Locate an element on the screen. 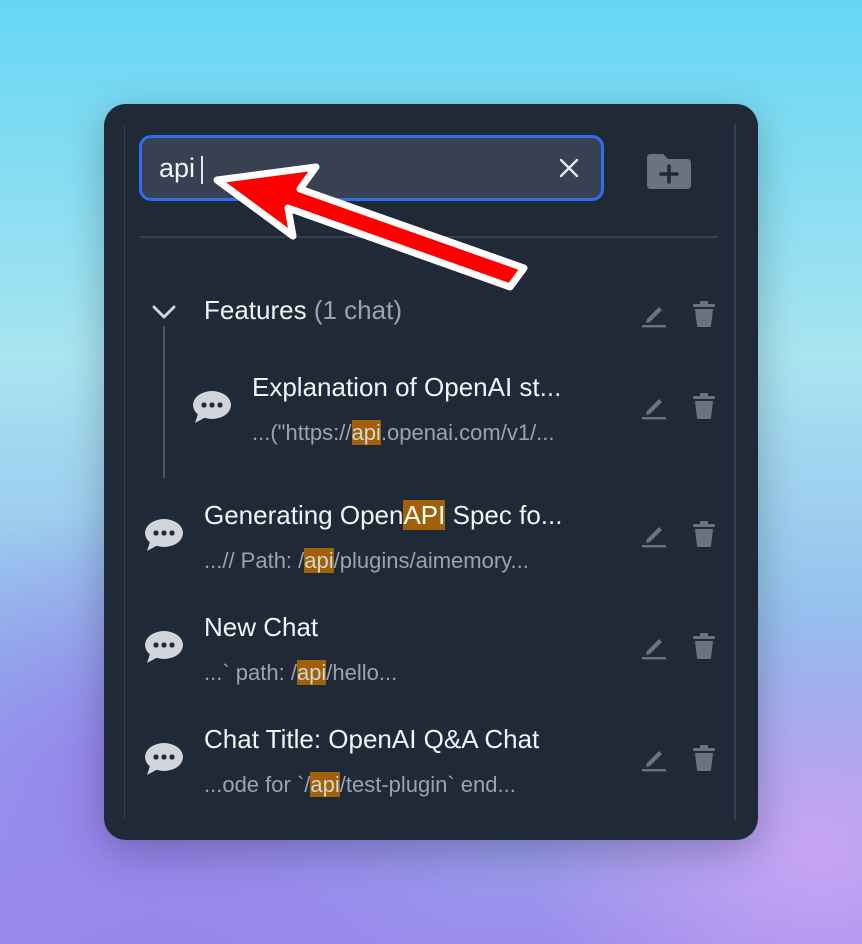 This screenshot has height=944, width=862. folder-name: Features is located at coordinates (255, 310).